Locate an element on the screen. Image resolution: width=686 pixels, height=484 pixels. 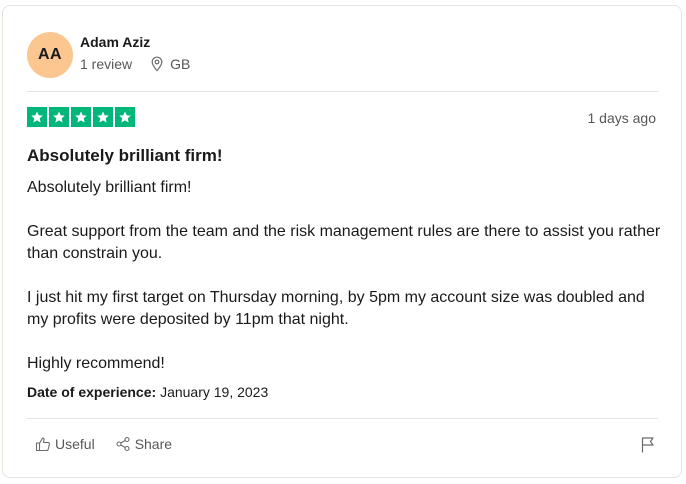
review-paragraph: Absolutely brilliant firm! is located at coordinates (109, 187).